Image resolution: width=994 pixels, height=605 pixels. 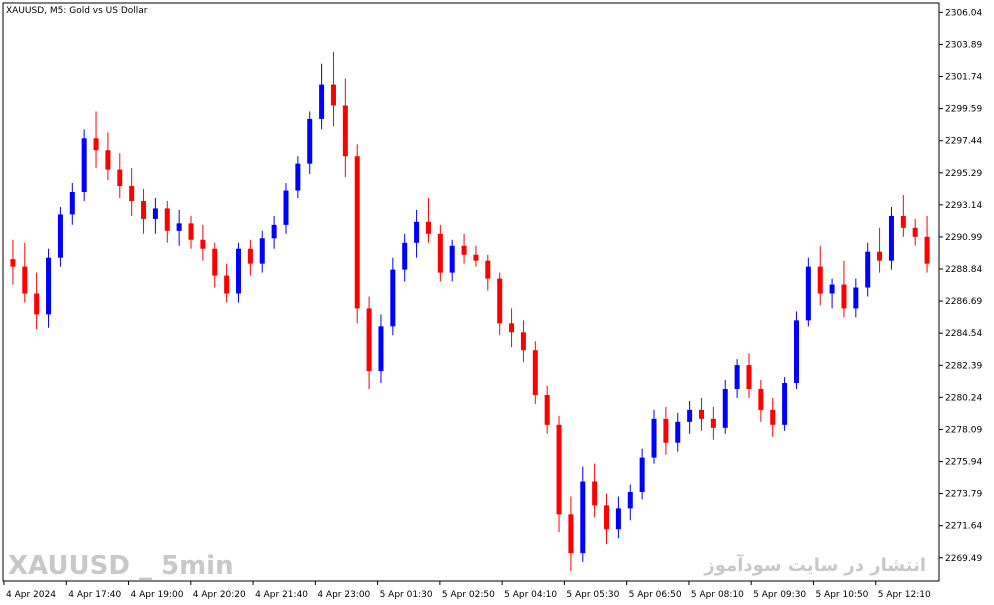 I want to click on y-tick-label: 2271.64, so click(x=963, y=527).